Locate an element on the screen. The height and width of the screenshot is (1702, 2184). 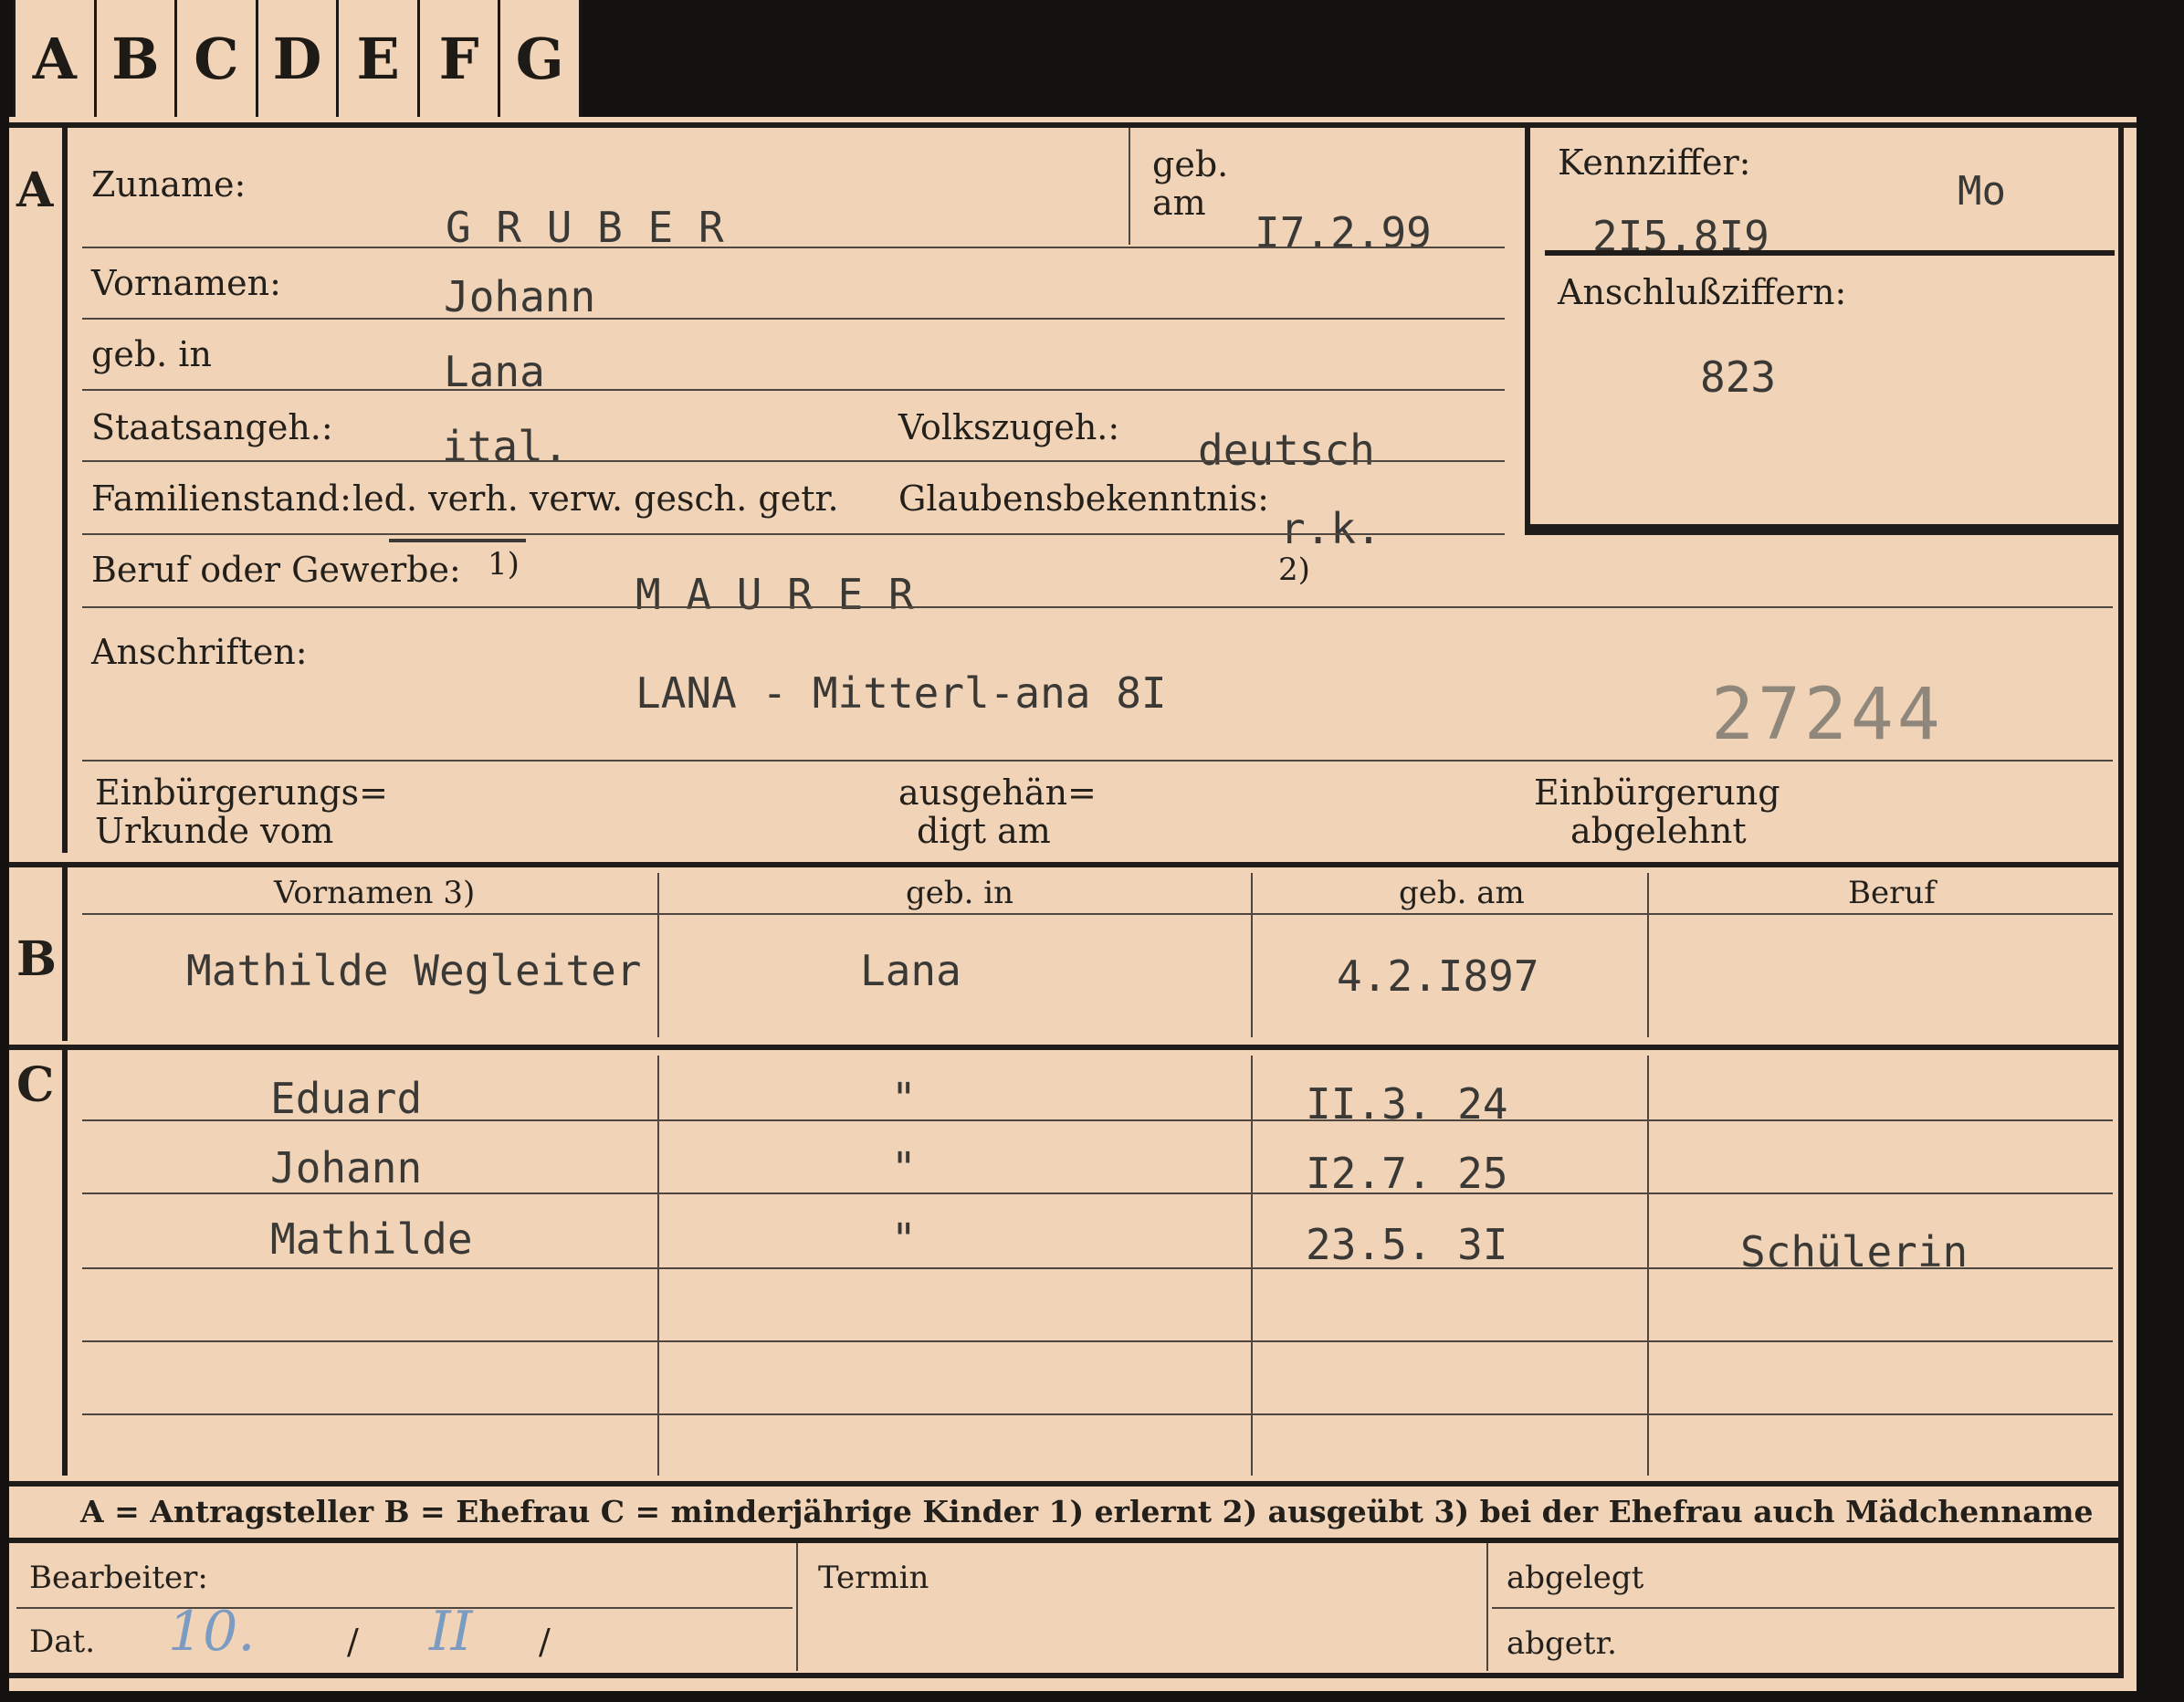
section-b-header-vornamen: Vornamen 3) is located at coordinates (375, 893).